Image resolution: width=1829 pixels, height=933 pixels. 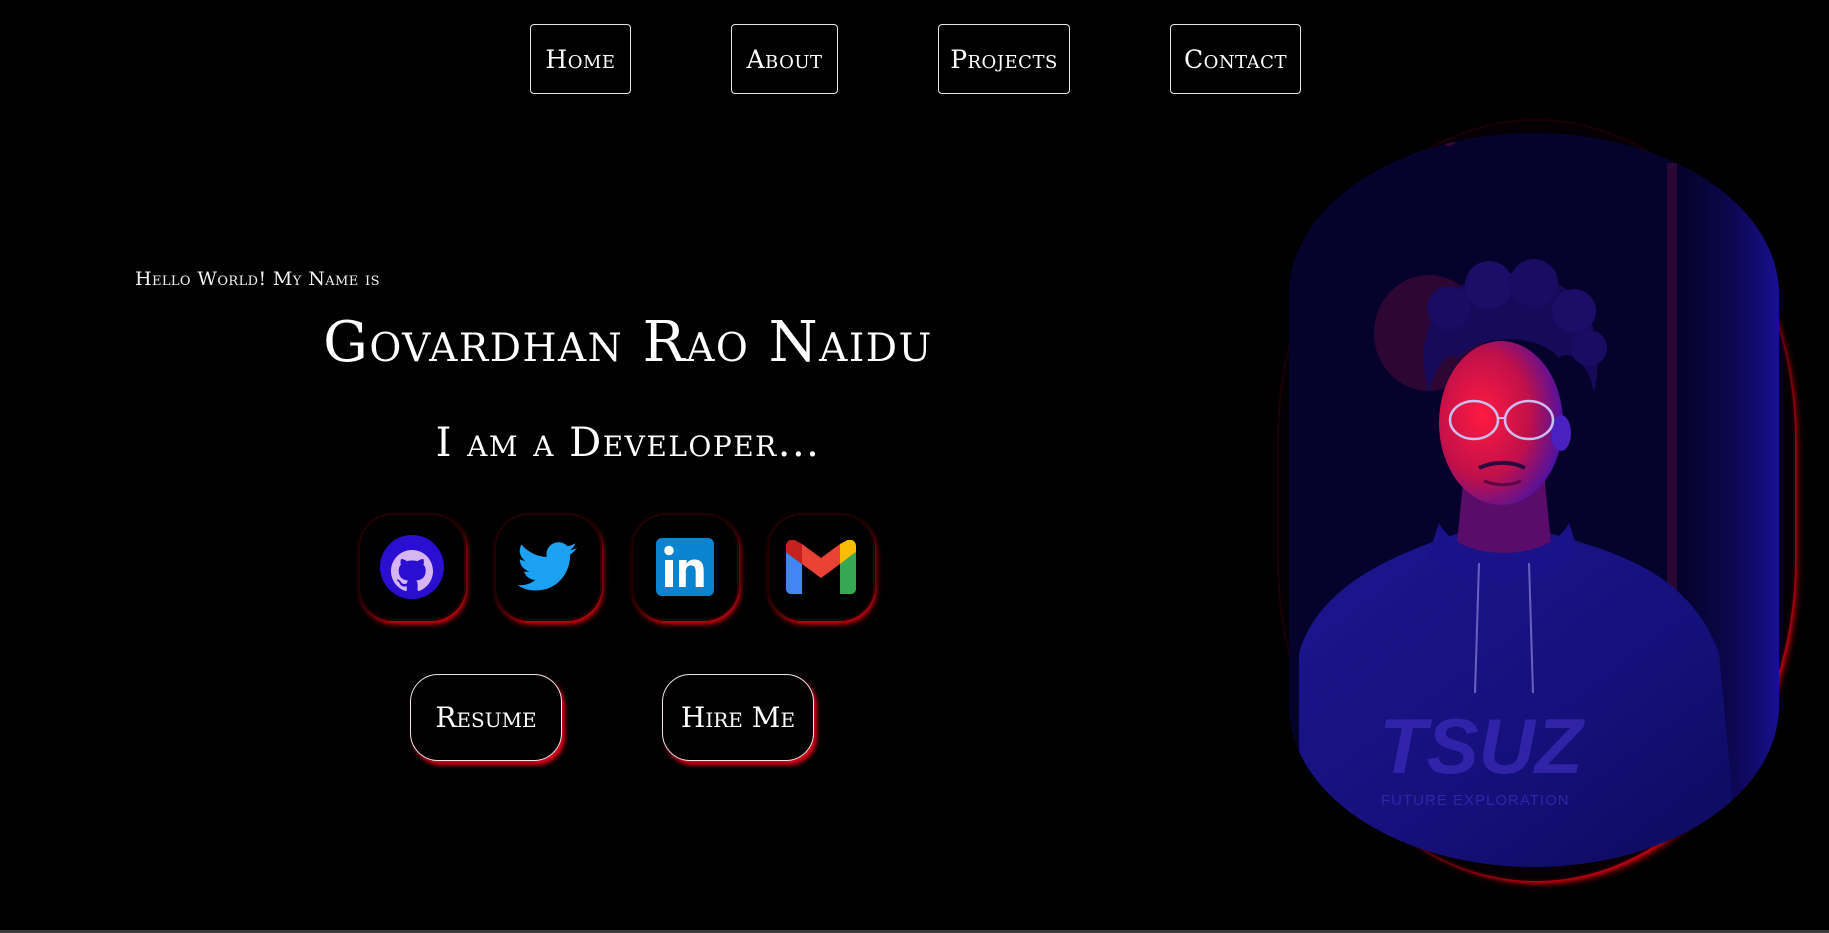 What do you see at coordinates (628, 342) in the screenshot?
I see `hero-name: Govardhan Rao Naidu` at bounding box center [628, 342].